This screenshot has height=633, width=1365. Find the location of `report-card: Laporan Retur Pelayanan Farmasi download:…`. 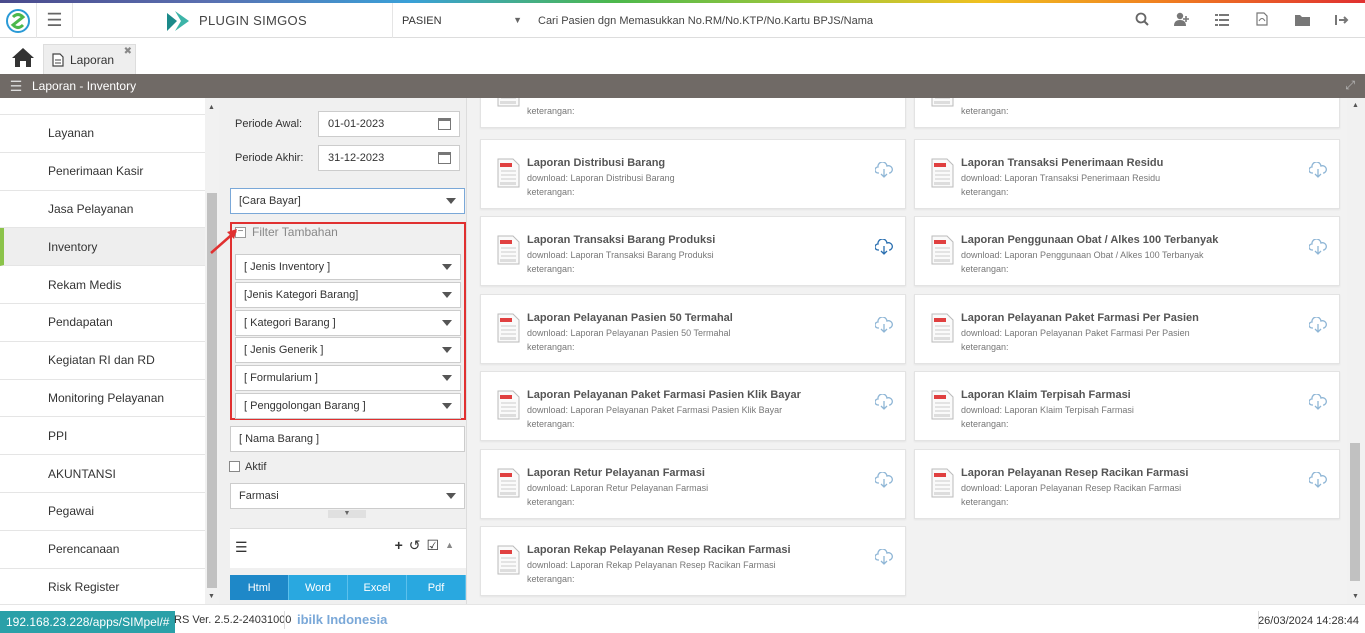

report-card: Laporan Retur Pelayanan Farmasi download:… is located at coordinates (693, 484).